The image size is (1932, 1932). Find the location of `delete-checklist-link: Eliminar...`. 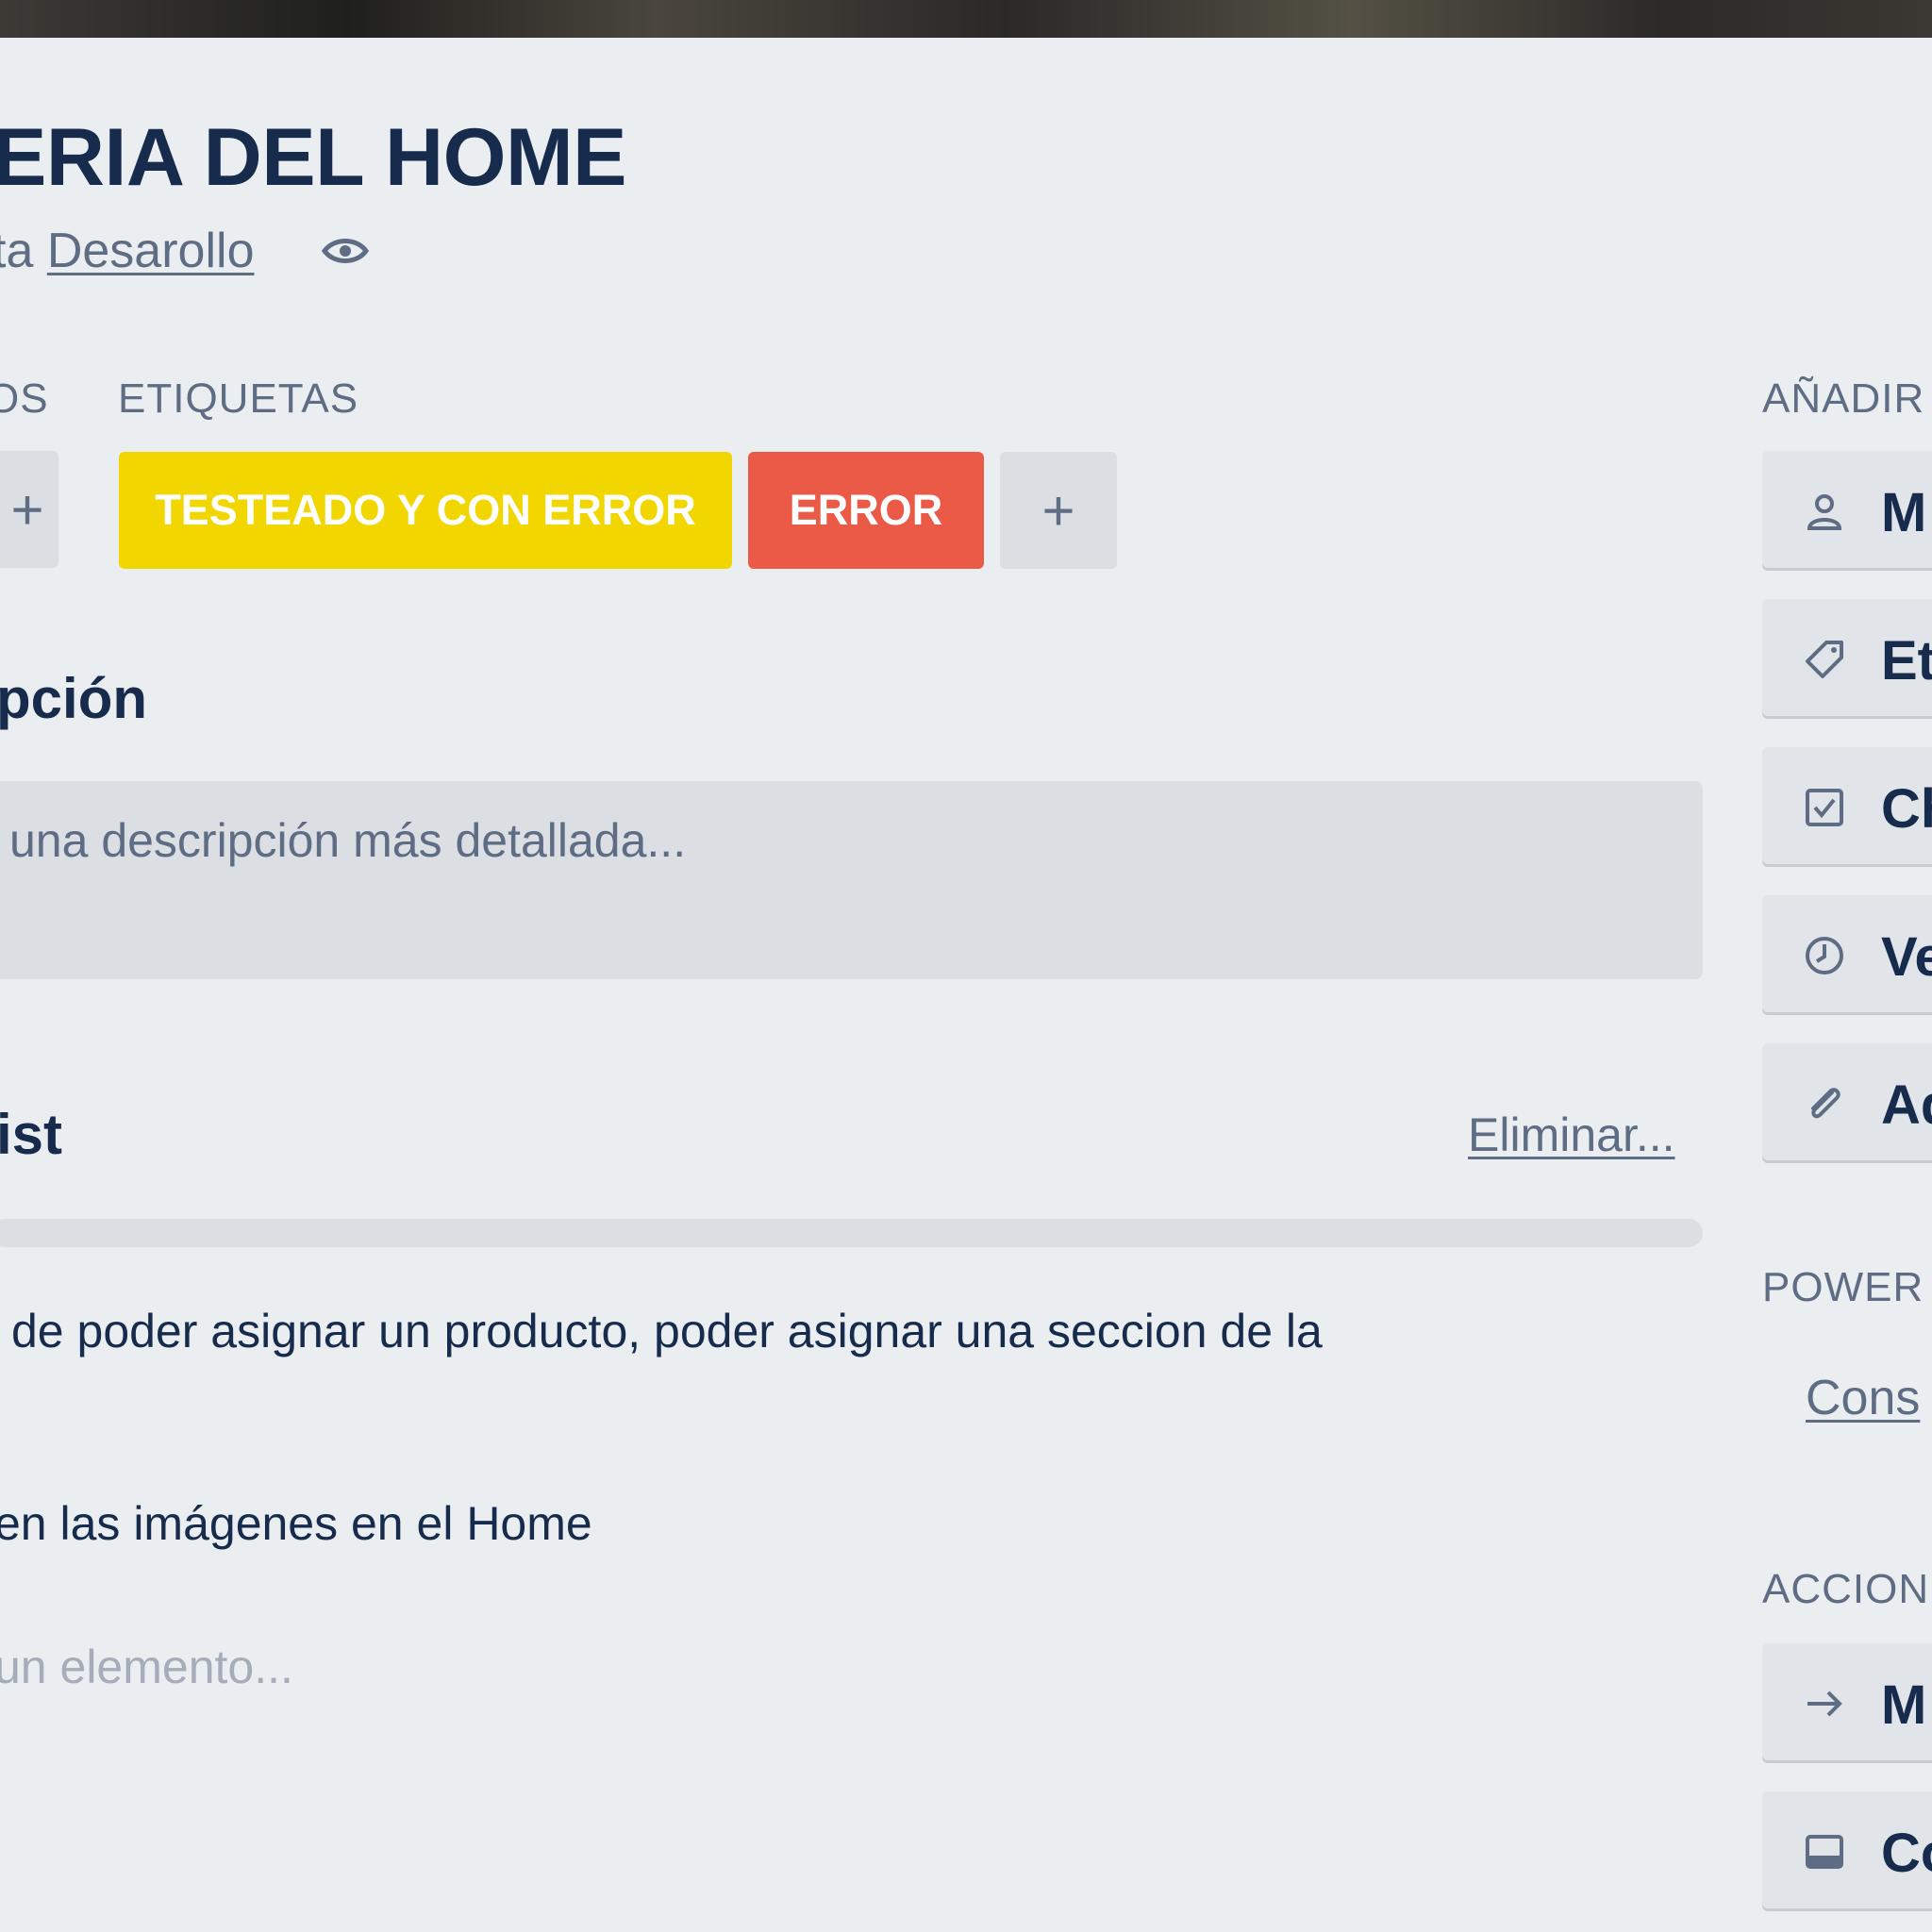

delete-checklist-link: Eliminar... is located at coordinates (1572, 1135).